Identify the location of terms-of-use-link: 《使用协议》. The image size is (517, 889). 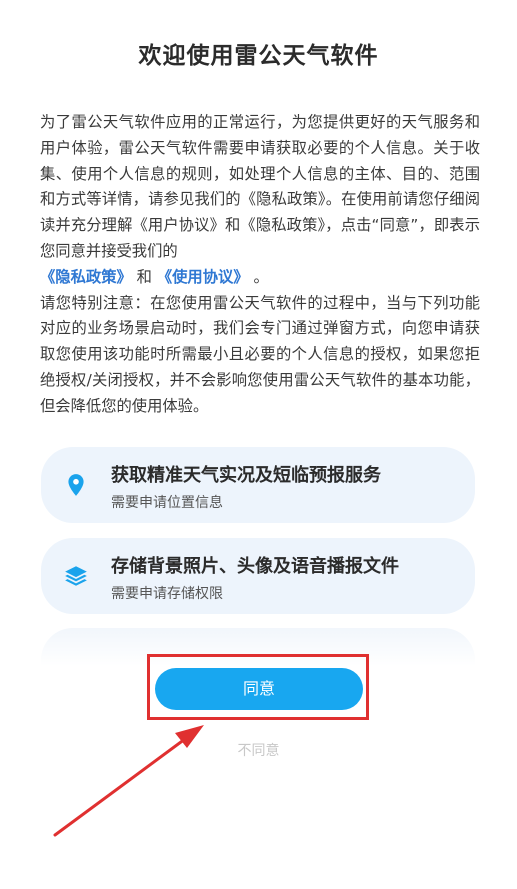
(203, 277).